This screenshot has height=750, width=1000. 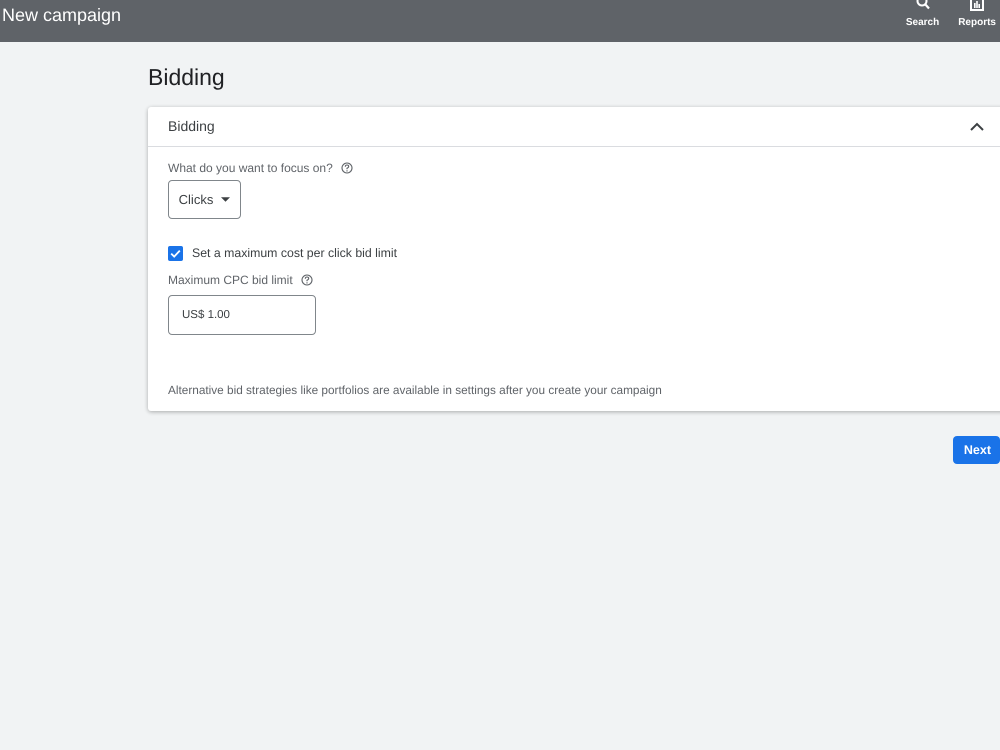 I want to click on field-label: Maximum CPC bid limit, so click(x=230, y=280).